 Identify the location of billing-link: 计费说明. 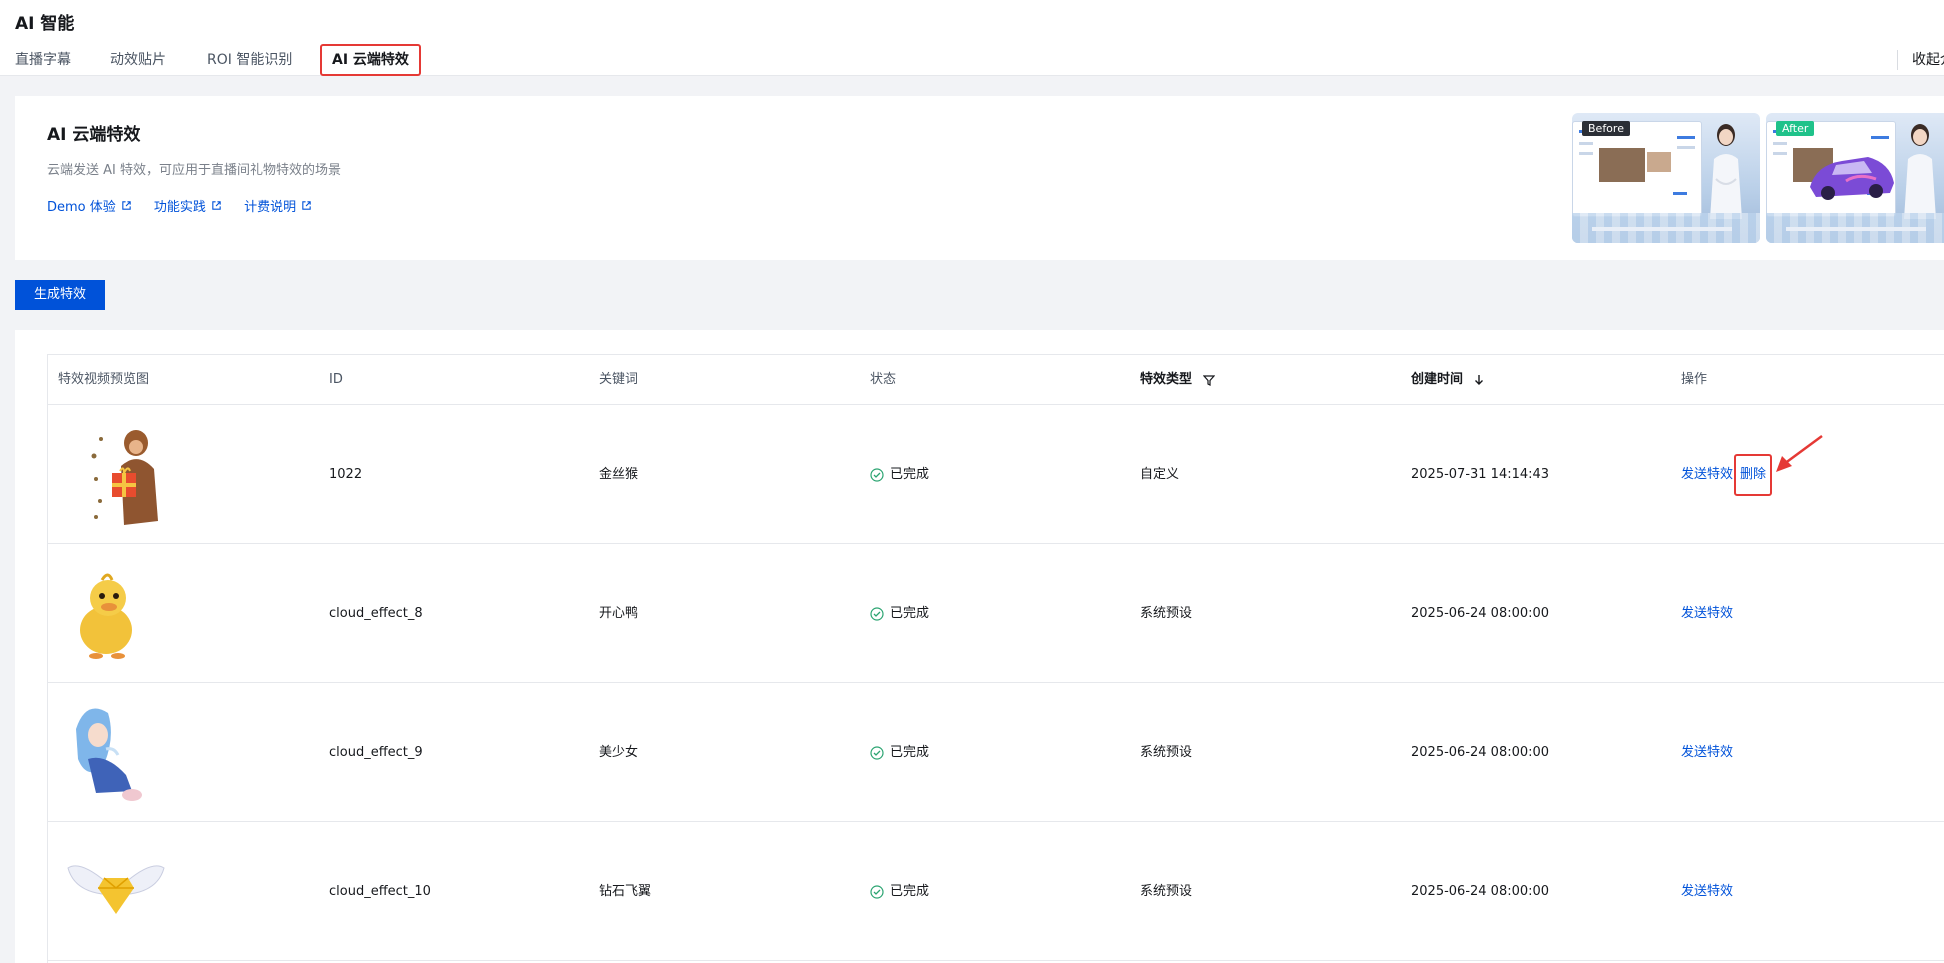
(278, 205).